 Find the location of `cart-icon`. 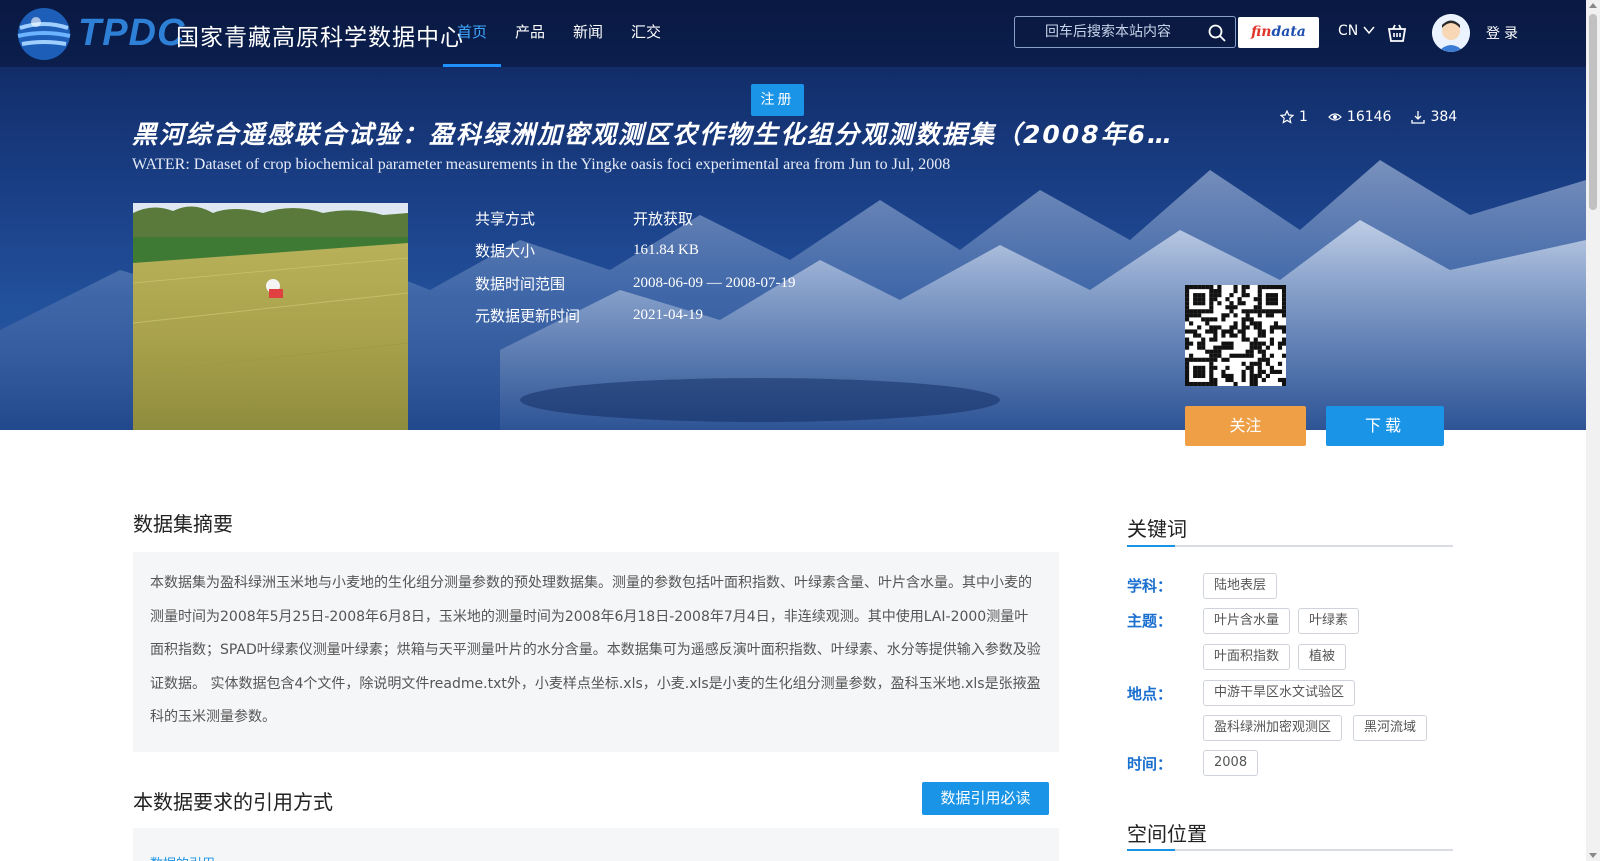

cart-icon is located at coordinates (1397, 33).